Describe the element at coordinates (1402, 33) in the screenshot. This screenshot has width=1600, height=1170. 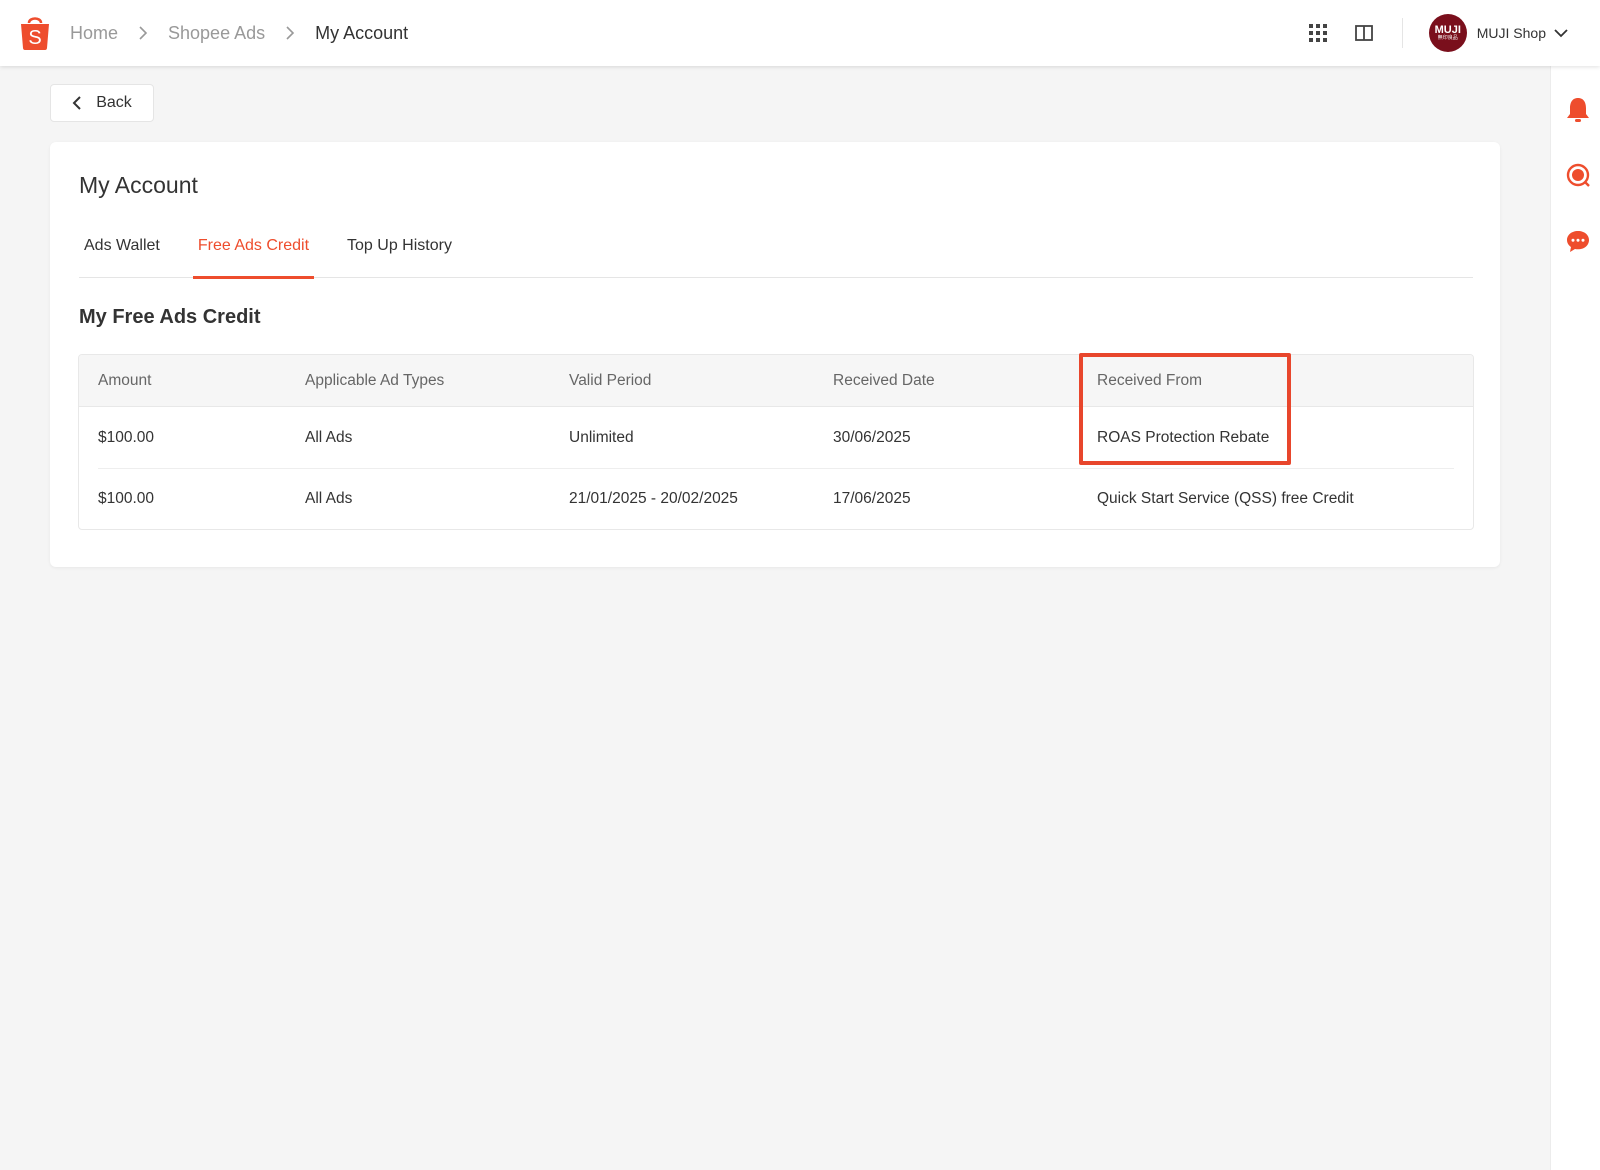
I see `header-divider` at that location.